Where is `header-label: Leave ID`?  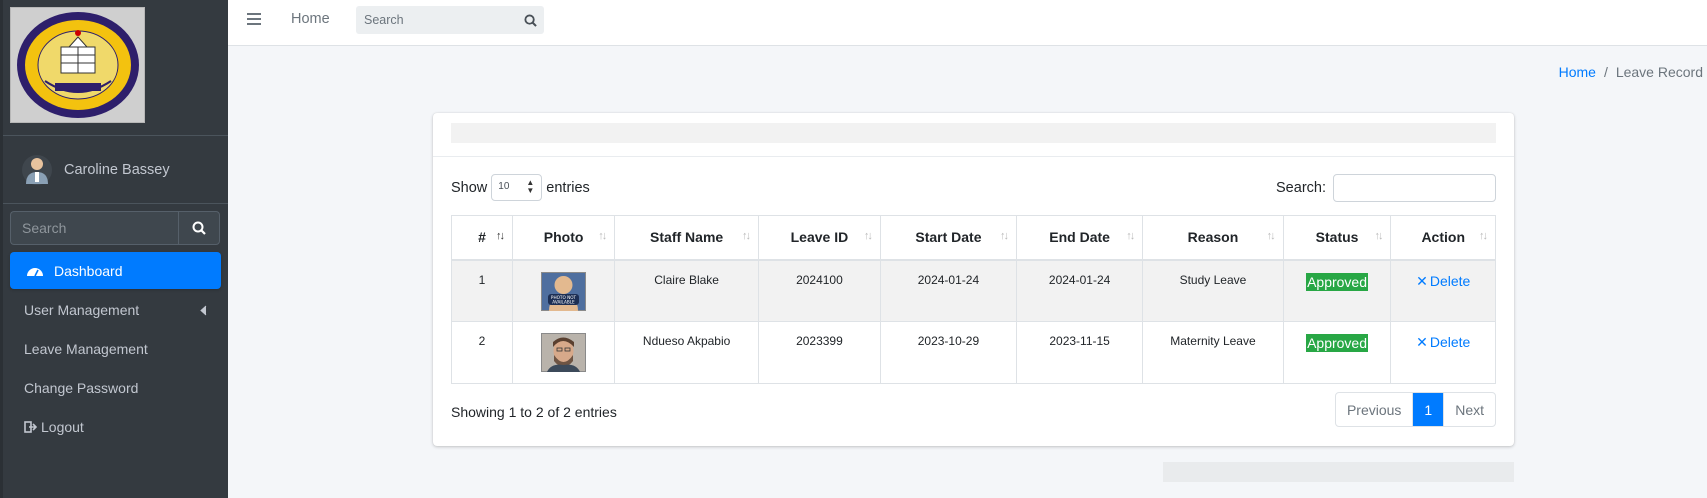 header-label: Leave ID is located at coordinates (819, 237).